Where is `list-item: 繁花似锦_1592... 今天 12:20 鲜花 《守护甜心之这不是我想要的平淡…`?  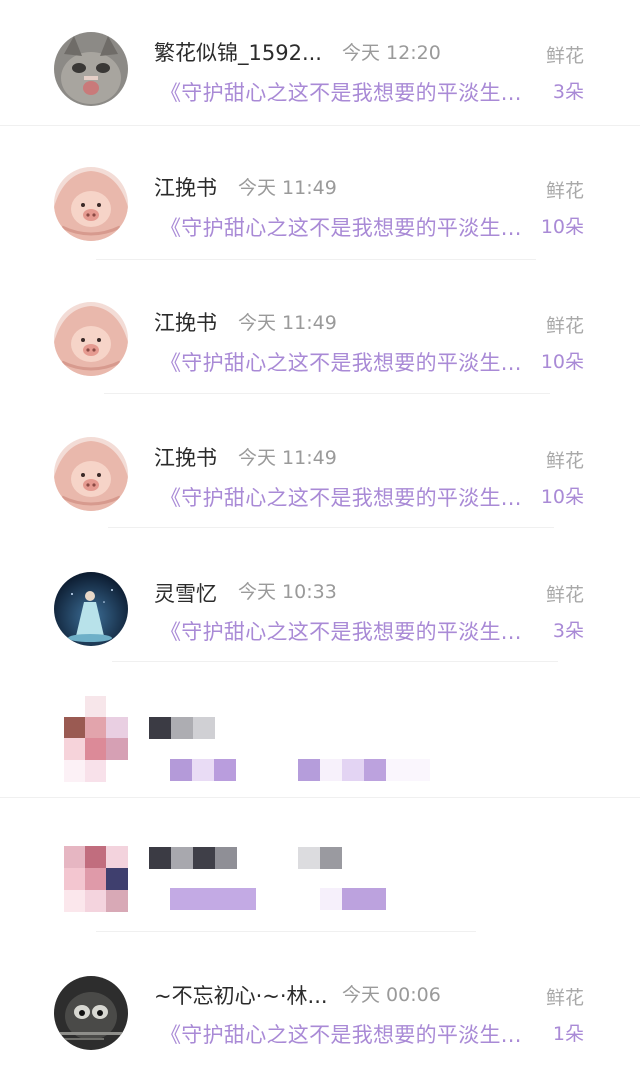 list-item: 繁花似锦_1592... 今天 12:20 鲜花 《守护甜心之这不是我想要的平淡… is located at coordinates (320, 67).